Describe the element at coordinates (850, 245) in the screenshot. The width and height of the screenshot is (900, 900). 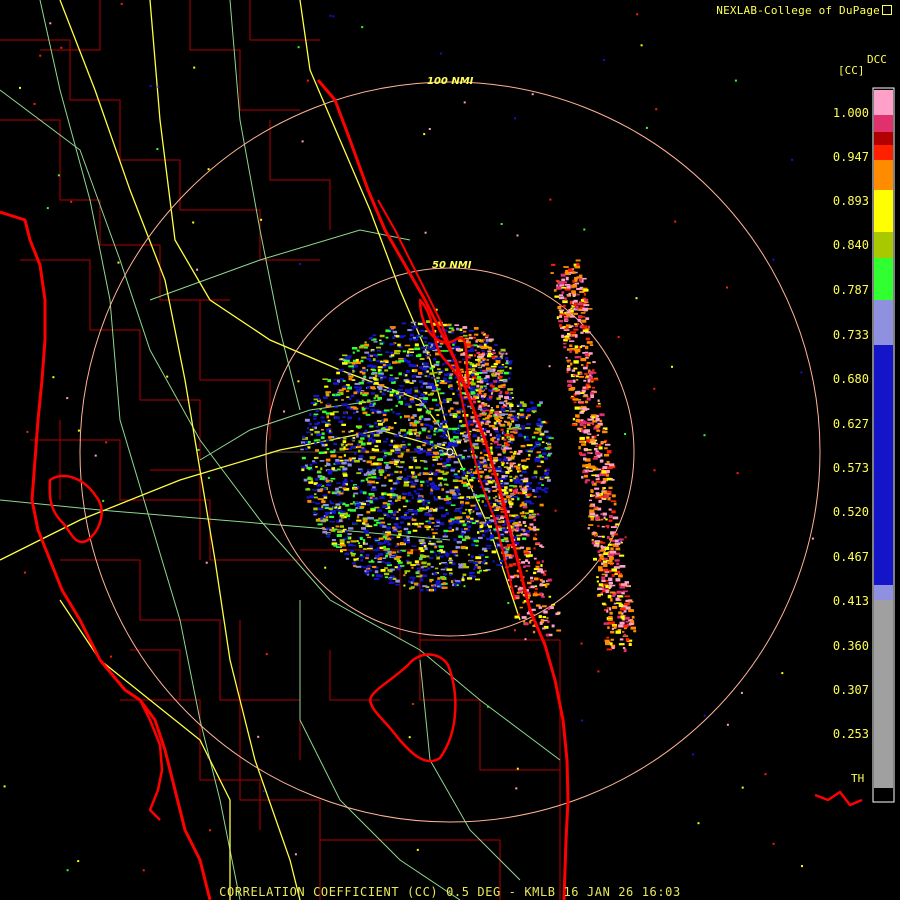
I see `legend-label: 0.840` at that location.